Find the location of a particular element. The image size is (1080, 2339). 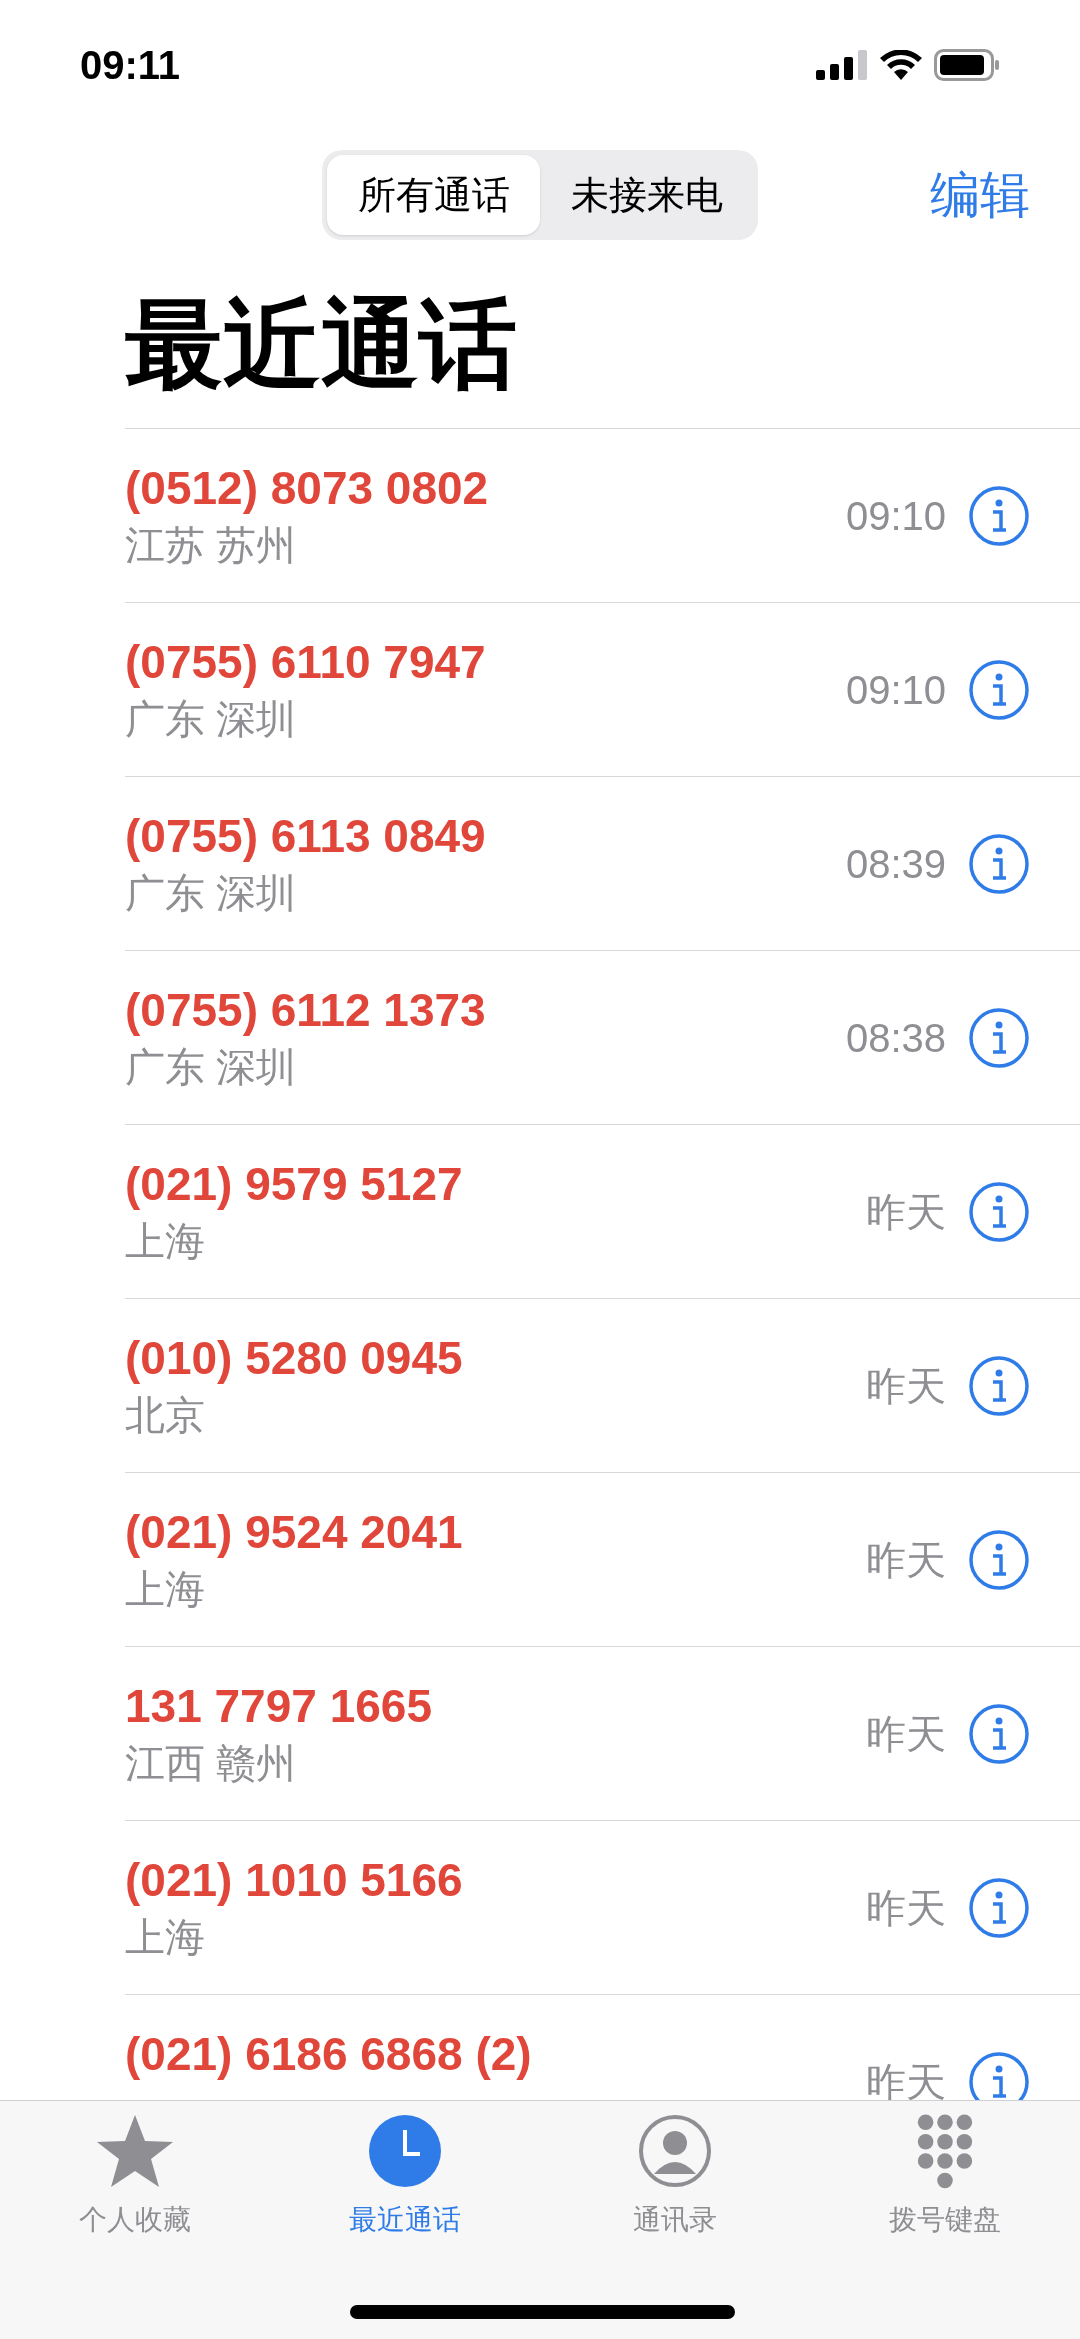

battery-icon is located at coordinates (967, 65).